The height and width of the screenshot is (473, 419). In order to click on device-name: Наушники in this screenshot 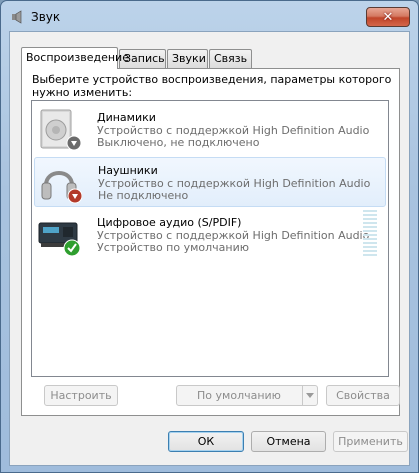, I will do `click(128, 170)`.